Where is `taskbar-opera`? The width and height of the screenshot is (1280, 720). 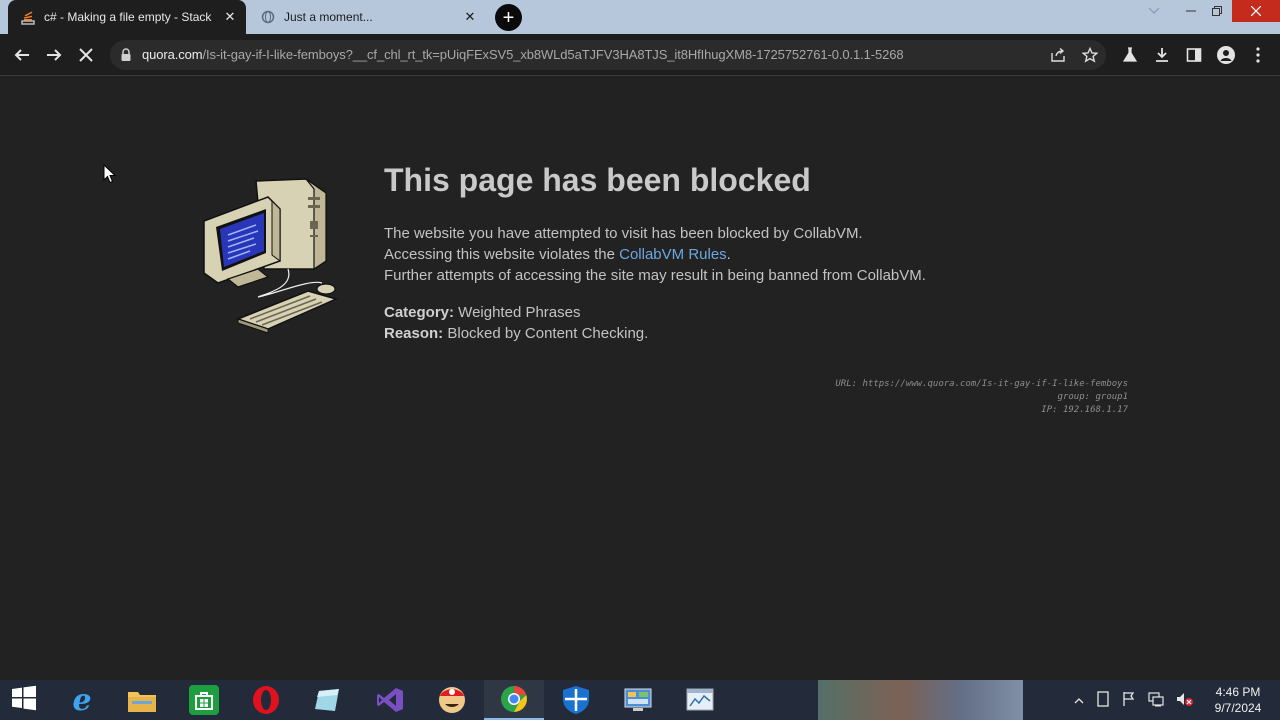 taskbar-opera is located at coordinates (266, 700).